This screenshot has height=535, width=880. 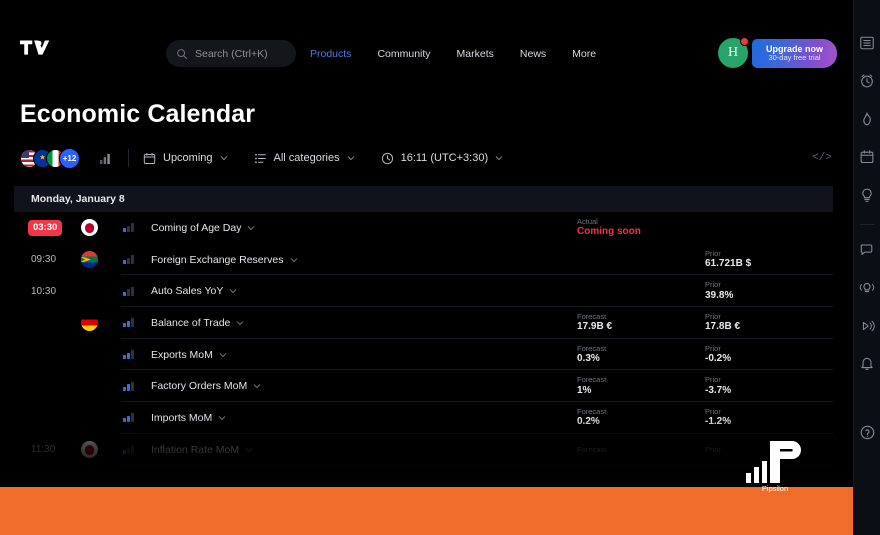 I want to click on sidebar-item-hotlist, so click(x=867, y=119).